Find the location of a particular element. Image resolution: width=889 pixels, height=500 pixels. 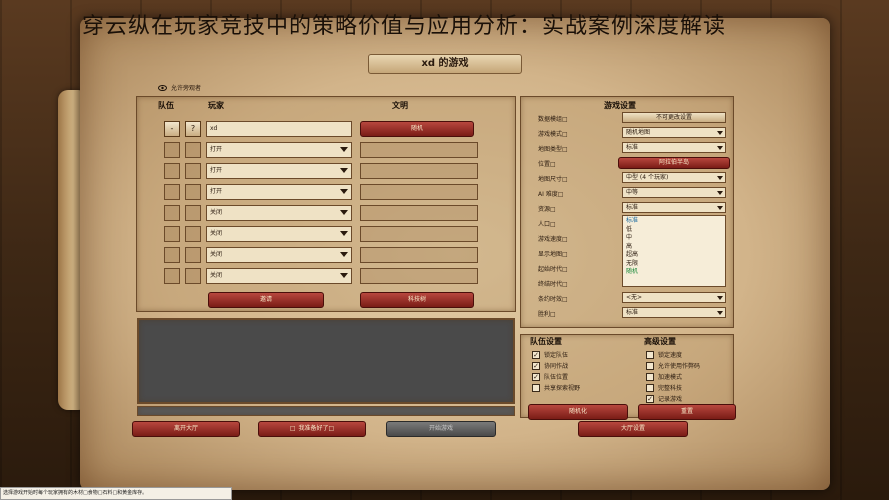

start-game-button: 开始游戏 is located at coordinates (441, 429).